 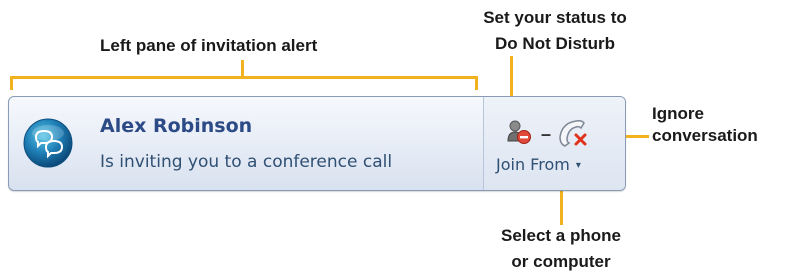 I want to click on ignore-phone-icon, so click(x=573, y=132).